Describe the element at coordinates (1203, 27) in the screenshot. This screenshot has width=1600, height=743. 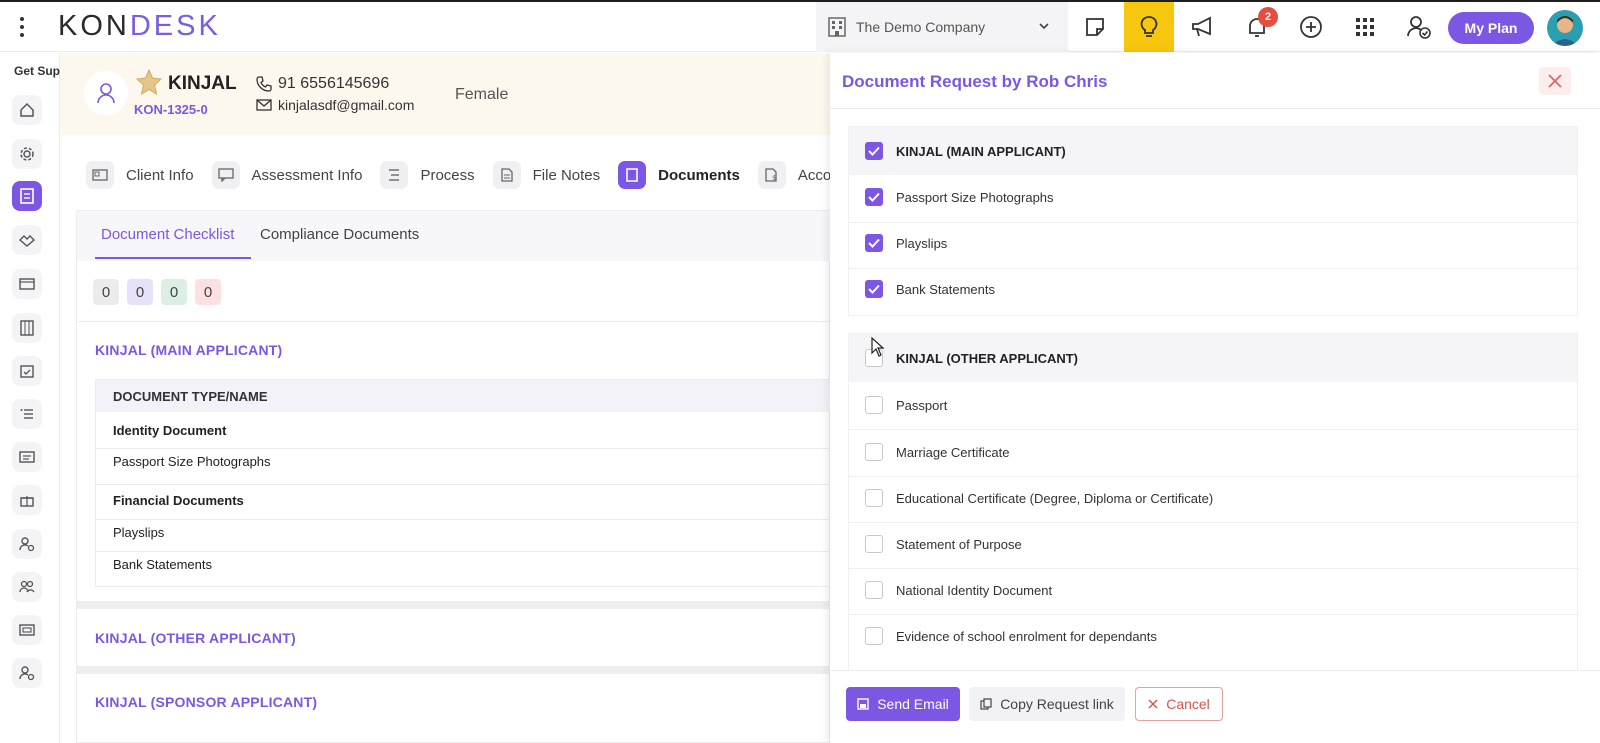
I see `megaphone-icon` at that location.